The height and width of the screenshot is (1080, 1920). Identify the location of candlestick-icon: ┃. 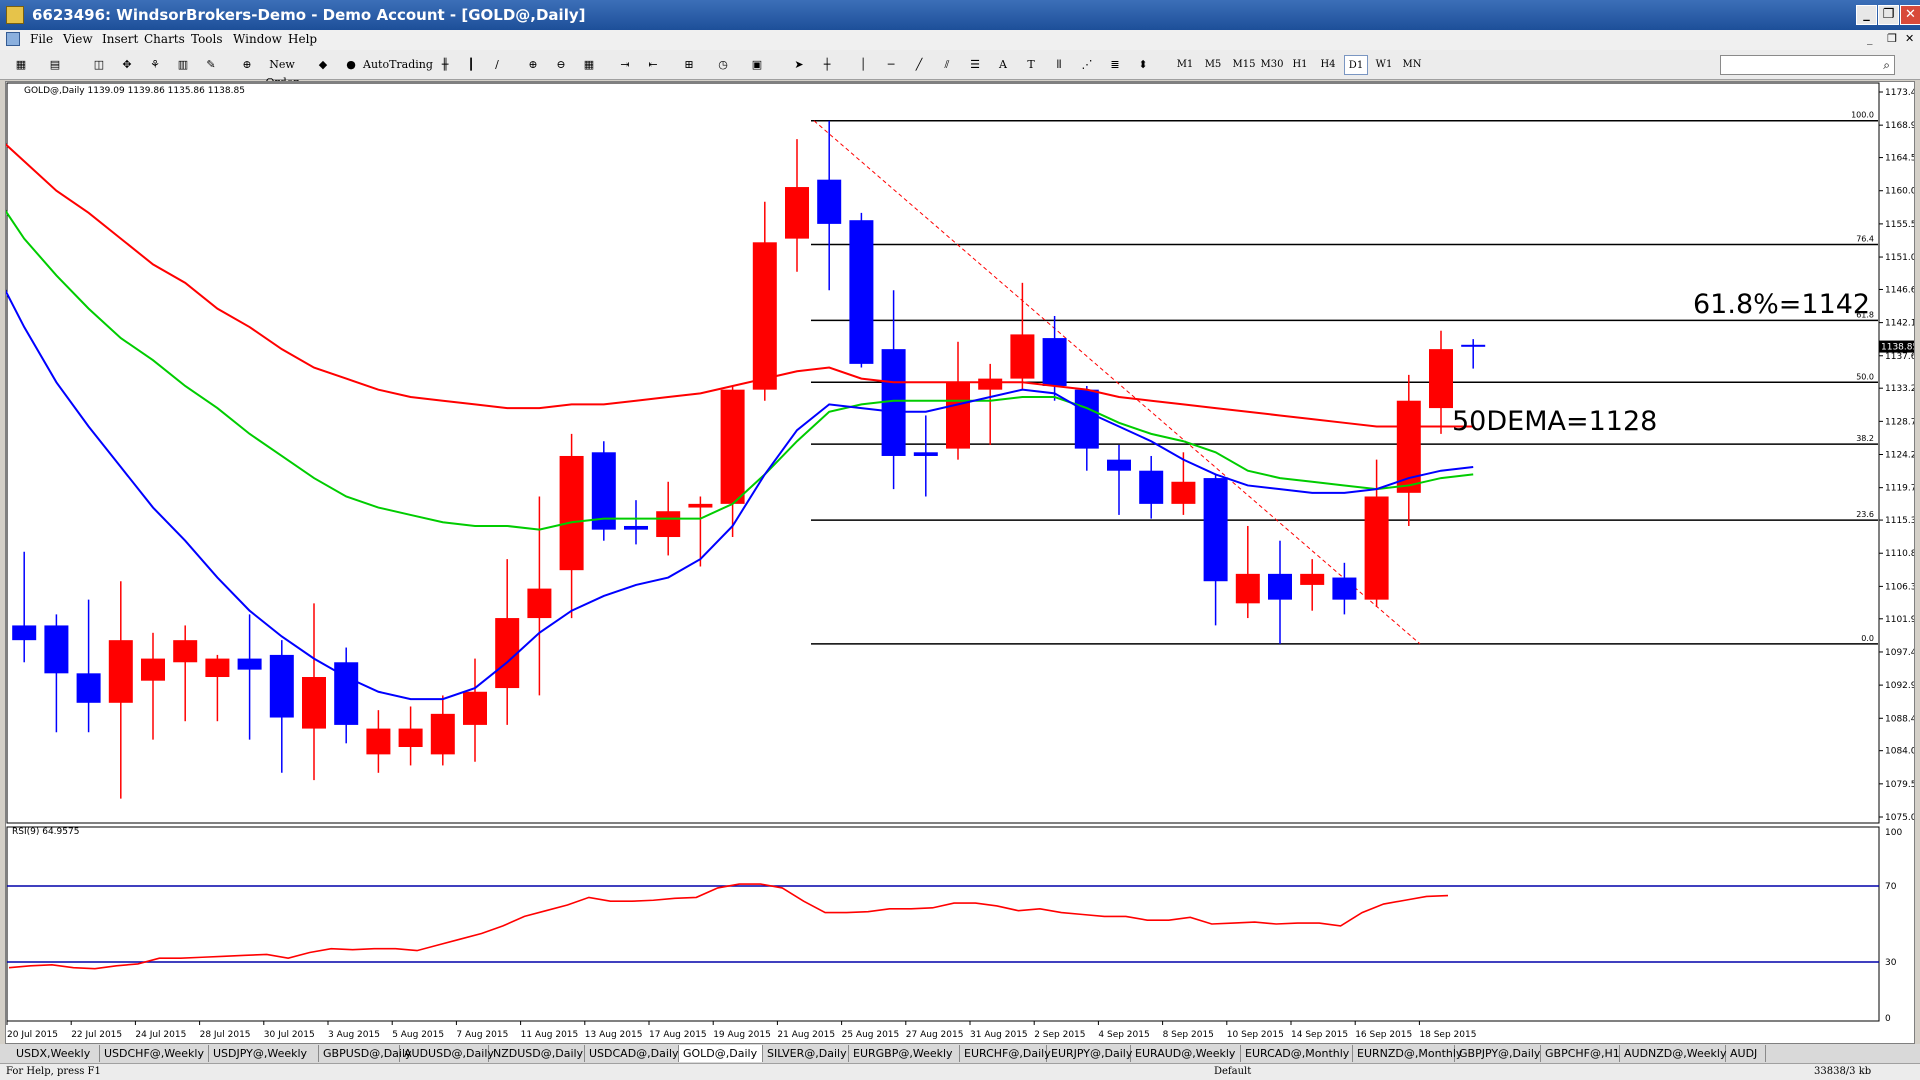
(471, 65).